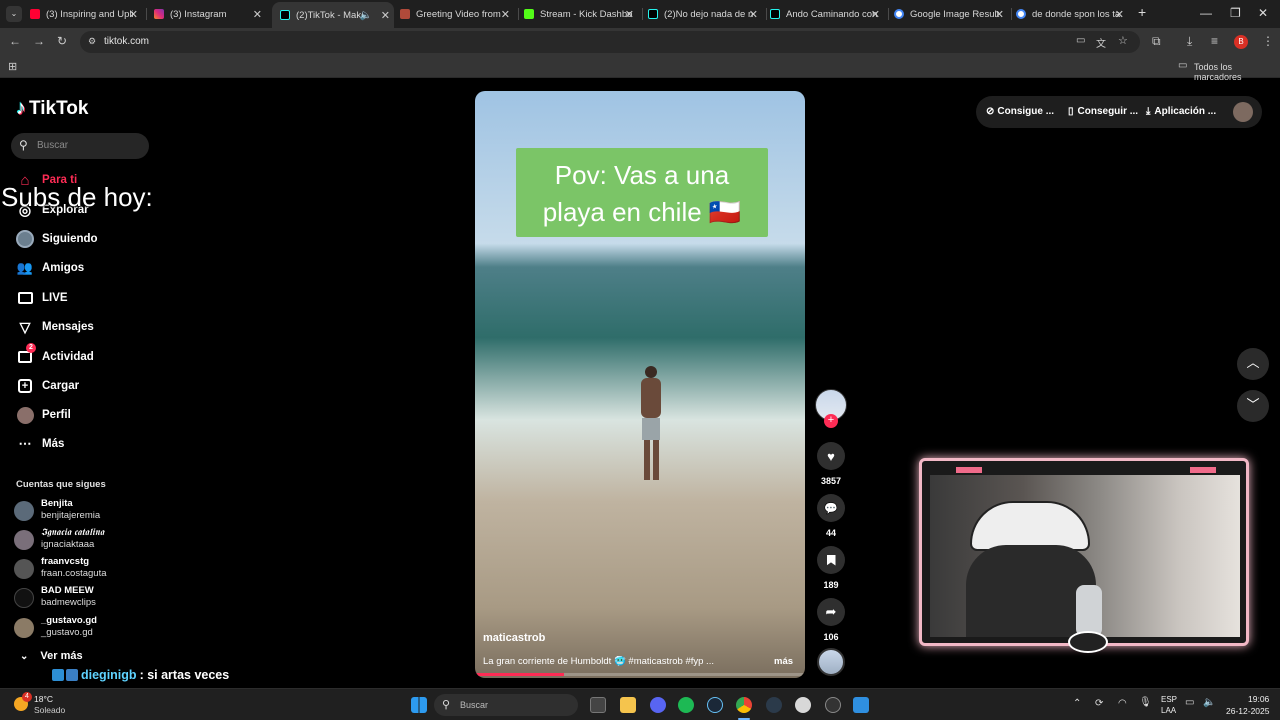 Image resolution: width=1280 pixels, height=720 pixels. Describe the element at coordinates (419, 705) in the screenshot. I see `windows-start-icon` at that location.